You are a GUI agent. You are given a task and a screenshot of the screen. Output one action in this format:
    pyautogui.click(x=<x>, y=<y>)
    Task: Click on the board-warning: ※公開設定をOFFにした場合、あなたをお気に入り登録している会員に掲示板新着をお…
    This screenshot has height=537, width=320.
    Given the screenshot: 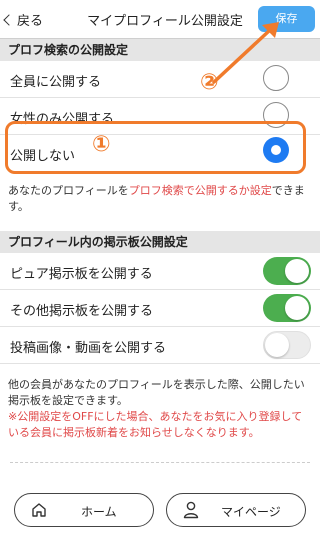 What is the action you would take?
    pyautogui.click(x=155, y=424)
    